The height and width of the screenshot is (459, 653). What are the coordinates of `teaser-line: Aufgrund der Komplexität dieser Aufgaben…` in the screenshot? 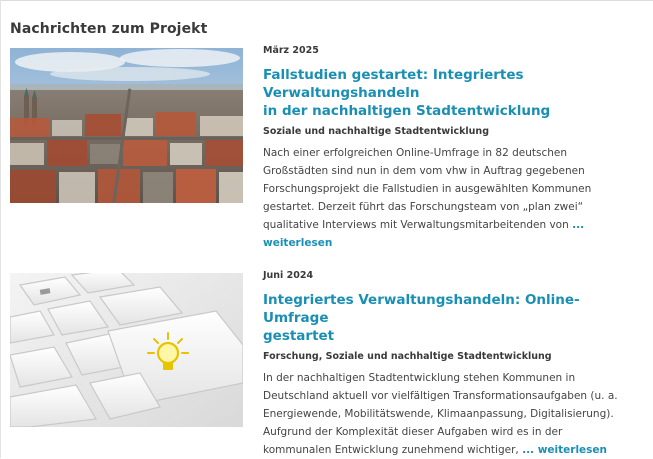 It's located at (413, 432).